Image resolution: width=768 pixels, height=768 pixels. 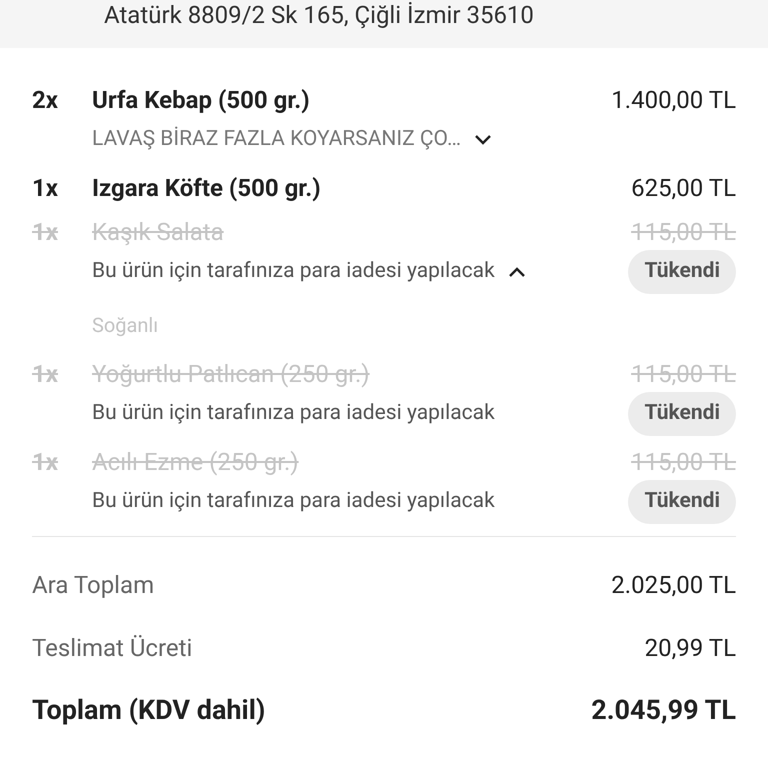 I want to click on item-name: Yoğurtlu Patlıcan (250 gr.), so click(x=231, y=374).